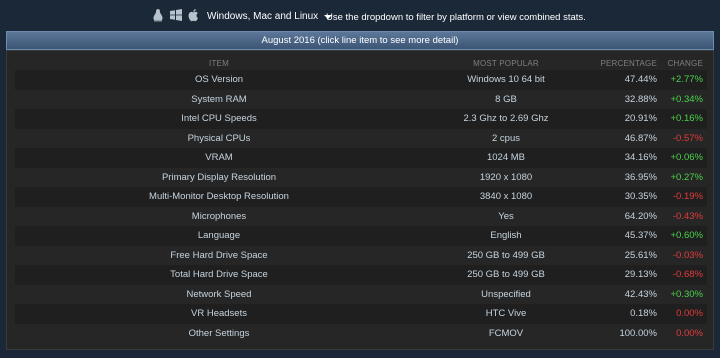  I want to click on table-row: Other Settings FCMOV 100.00% 0.00%, so click(361, 333).